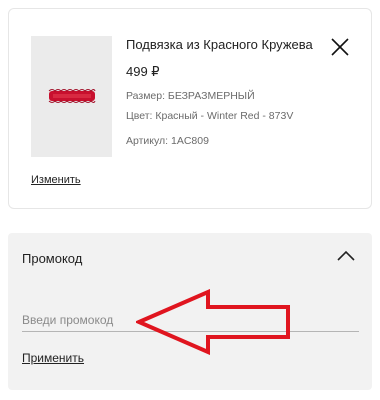 The width and height of the screenshot is (380, 400). Describe the element at coordinates (190, 320) in the screenshot. I see `promo-code-input` at that location.